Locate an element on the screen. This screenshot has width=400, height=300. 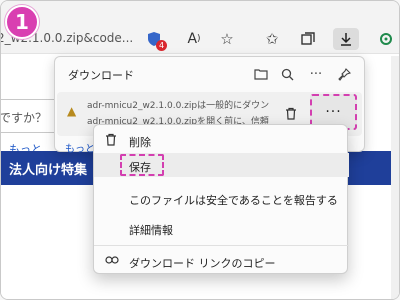
menu-item-label: 削除 is located at coordinates (140, 142).